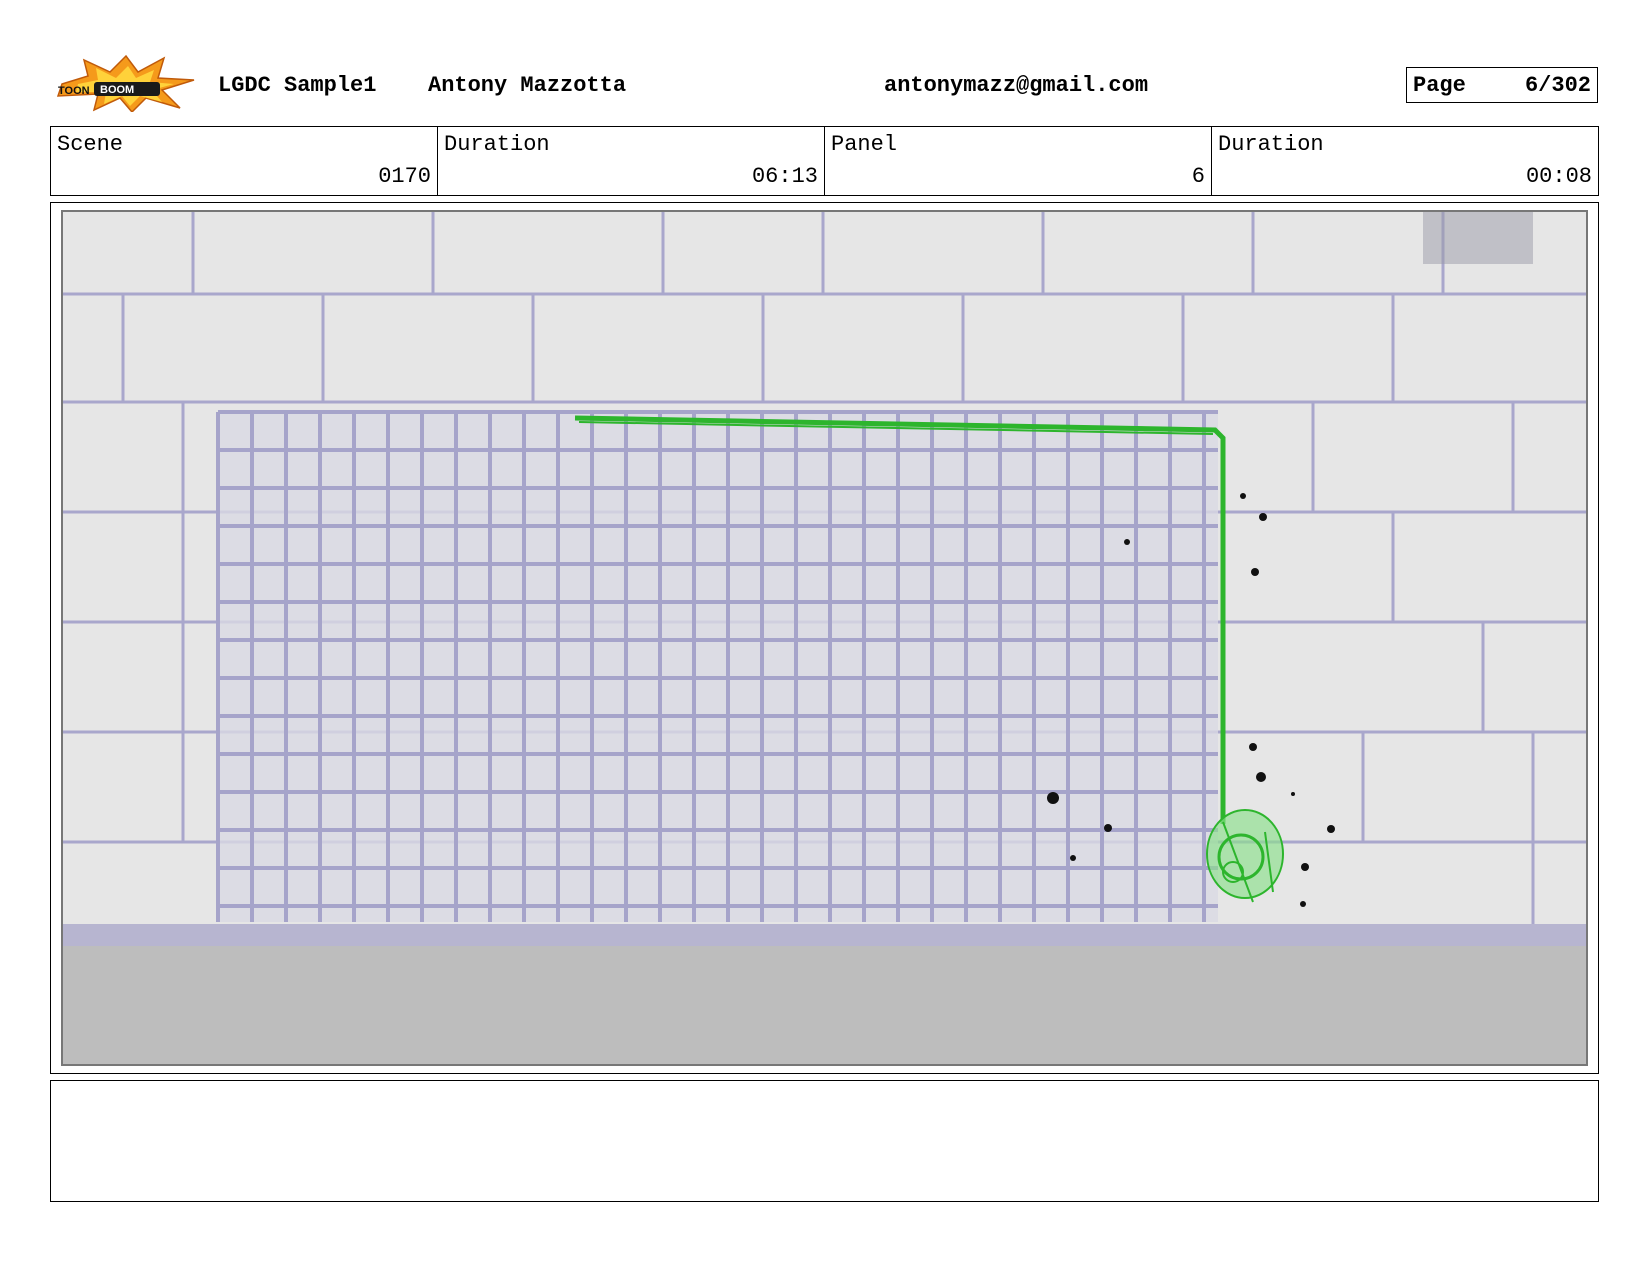  What do you see at coordinates (630, 161) in the screenshot?
I see `scene-duration-cell: Duration 06:13` at bounding box center [630, 161].